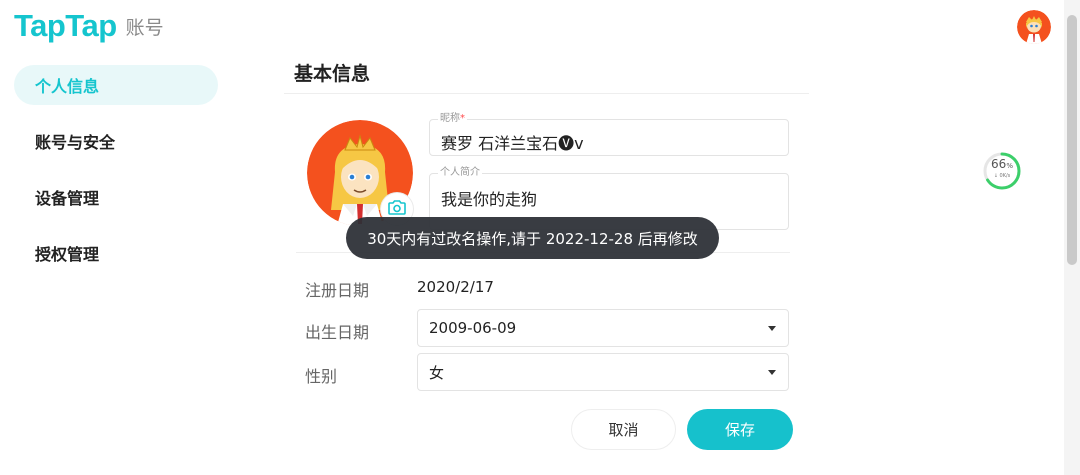  Describe the element at coordinates (437, 372) in the screenshot. I see `gender-value: 女` at that location.